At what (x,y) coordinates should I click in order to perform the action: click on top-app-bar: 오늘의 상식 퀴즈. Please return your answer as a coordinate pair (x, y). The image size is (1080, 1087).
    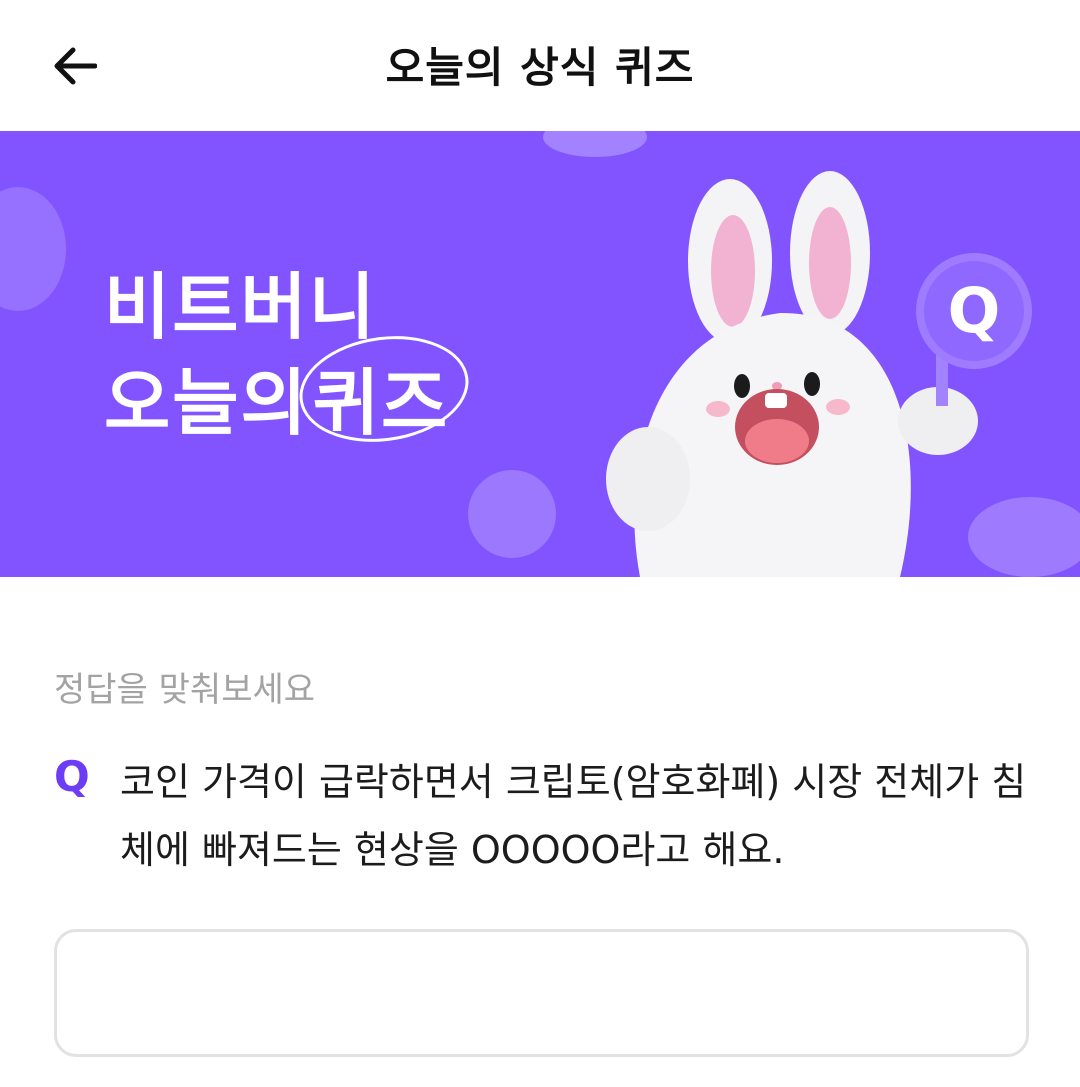
    Looking at the image, I should click on (540, 65).